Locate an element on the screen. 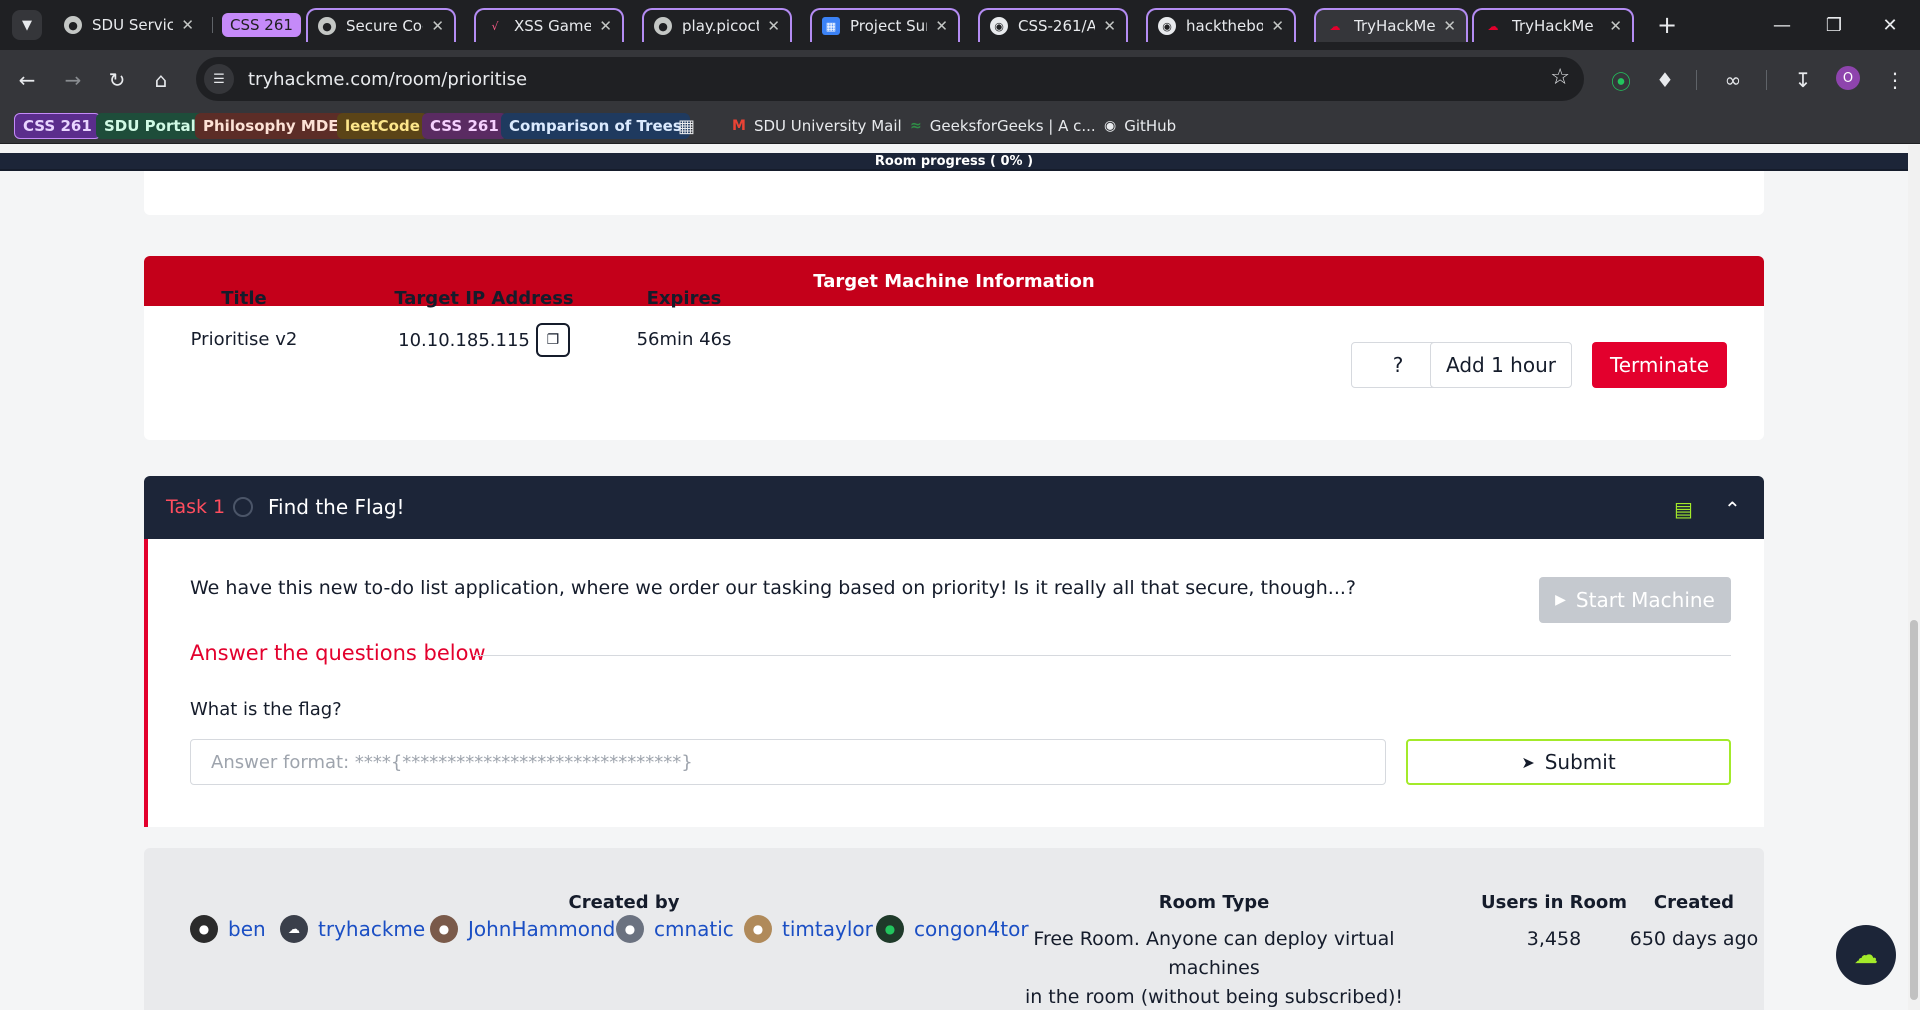 This screenshot has width=1920, height=1010. extensions-puzzle-icon: ♦ is located at coordinates (1665, 80).